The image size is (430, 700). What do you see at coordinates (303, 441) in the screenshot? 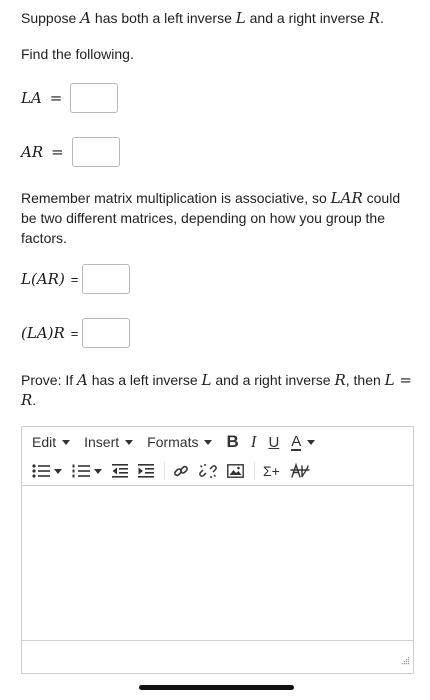
I see `text-color-button: A` at bounding box center [303, 441].